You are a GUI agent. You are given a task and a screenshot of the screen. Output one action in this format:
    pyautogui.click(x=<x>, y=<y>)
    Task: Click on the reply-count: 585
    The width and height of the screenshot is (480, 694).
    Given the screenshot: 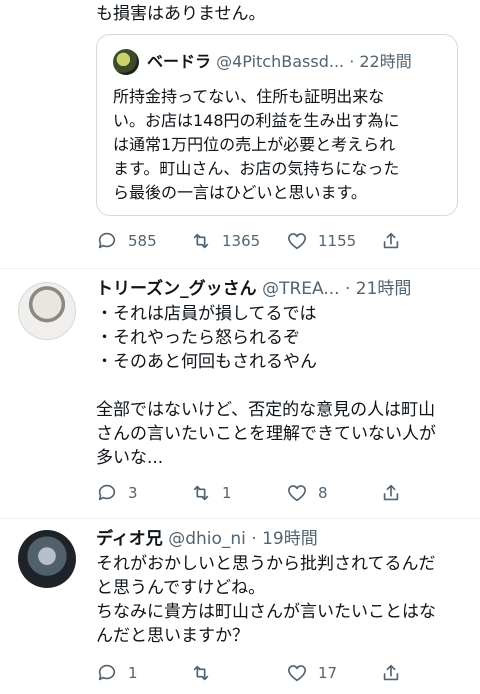 What is the action you would take?
    pyautogui.click(x=142, y=241)
    